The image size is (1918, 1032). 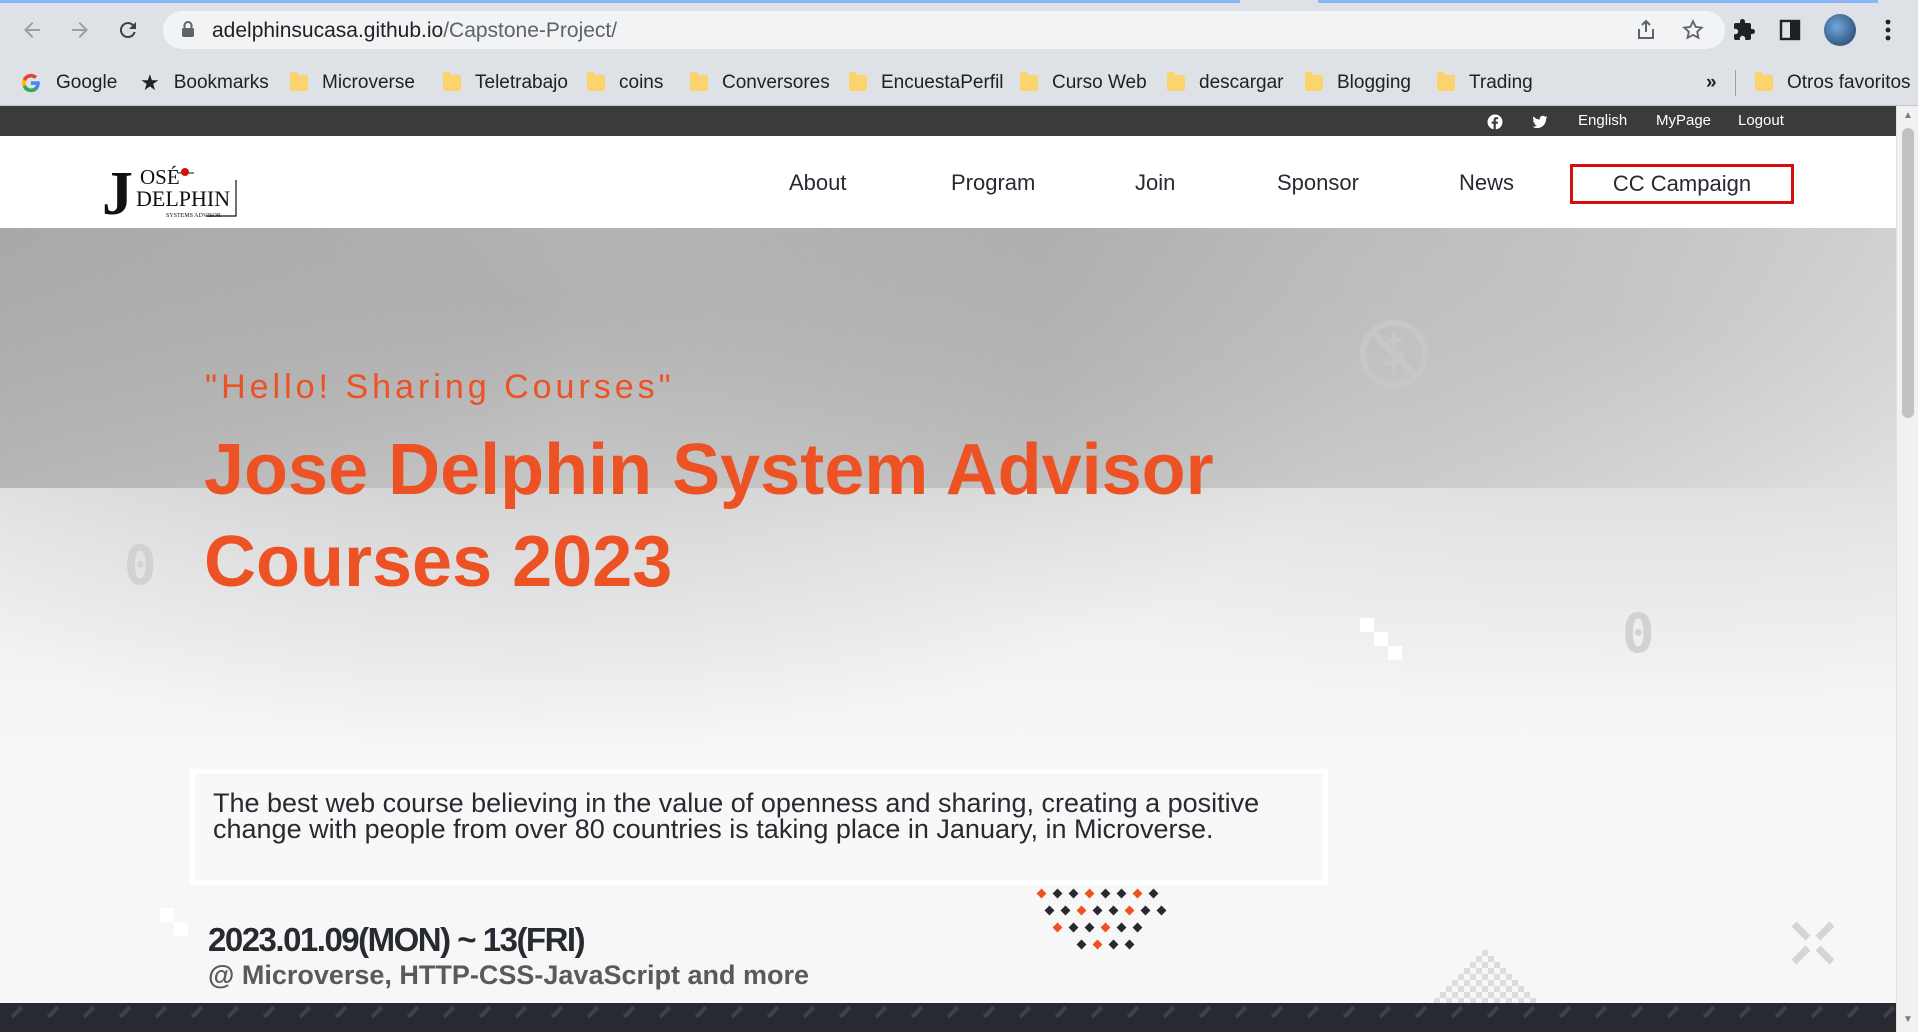 I want to click on site-logo: J OSÉ DELPHIN SYSTEMS ADVISOR, so click(x=171, y=194).